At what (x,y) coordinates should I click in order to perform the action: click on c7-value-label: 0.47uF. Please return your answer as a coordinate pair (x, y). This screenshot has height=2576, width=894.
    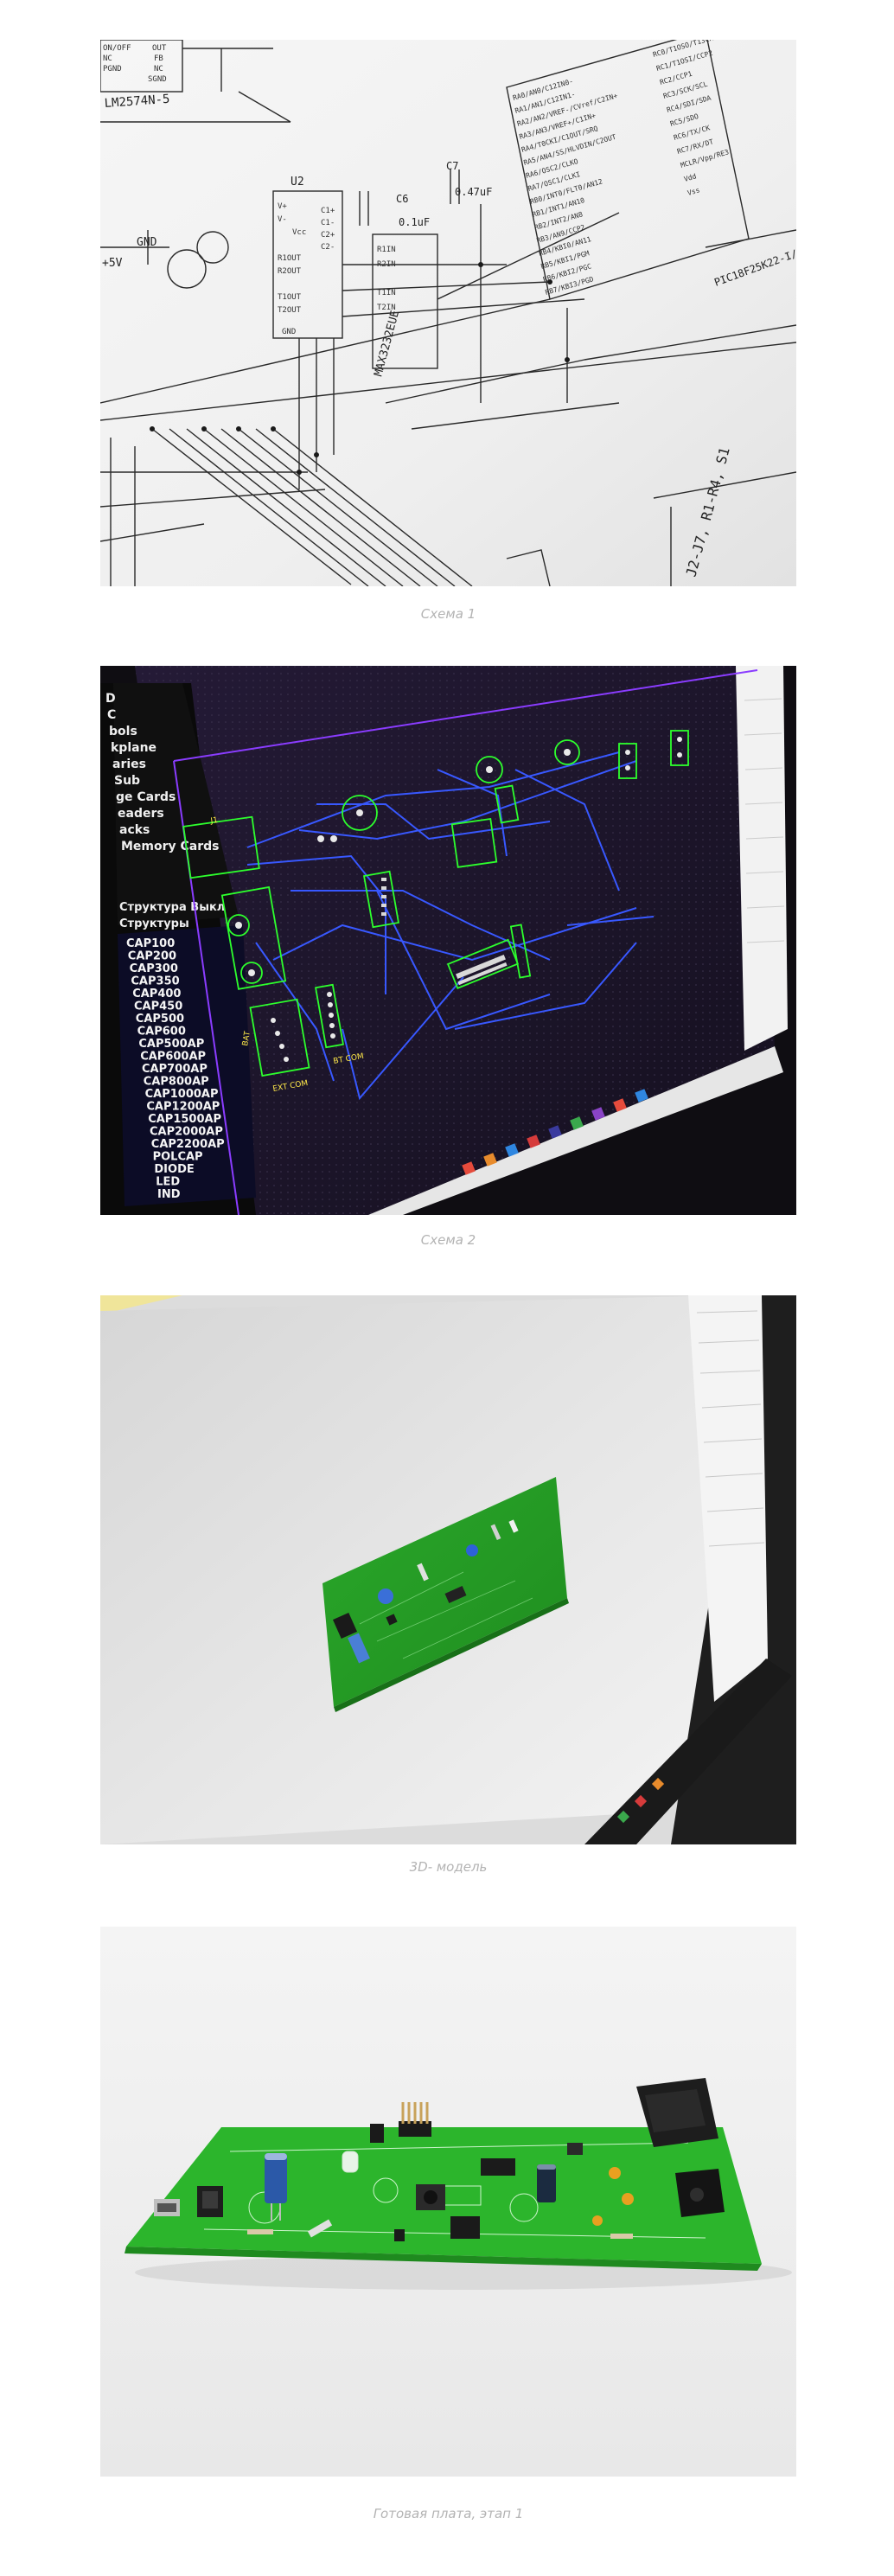
    Looking at the image, I should click on (473, 192).